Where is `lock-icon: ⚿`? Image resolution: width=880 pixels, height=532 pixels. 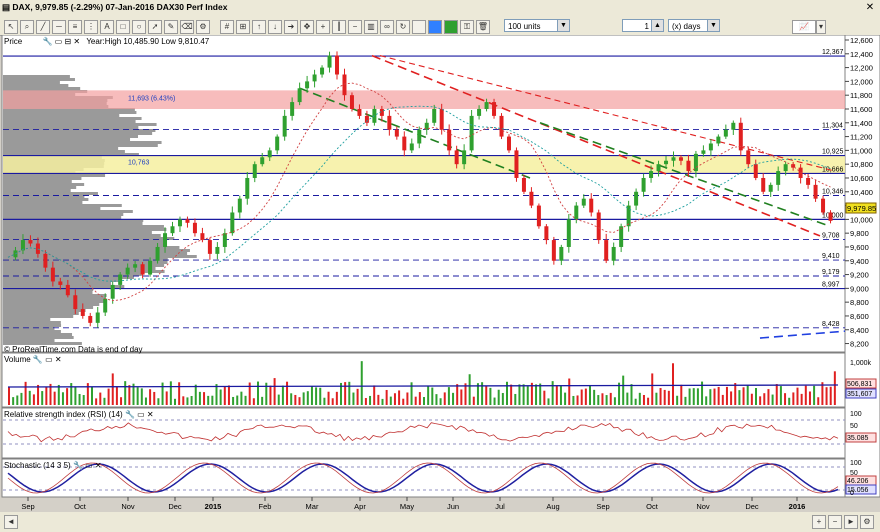 lock-icon: ⚿ is located at coordinates (467, 27).